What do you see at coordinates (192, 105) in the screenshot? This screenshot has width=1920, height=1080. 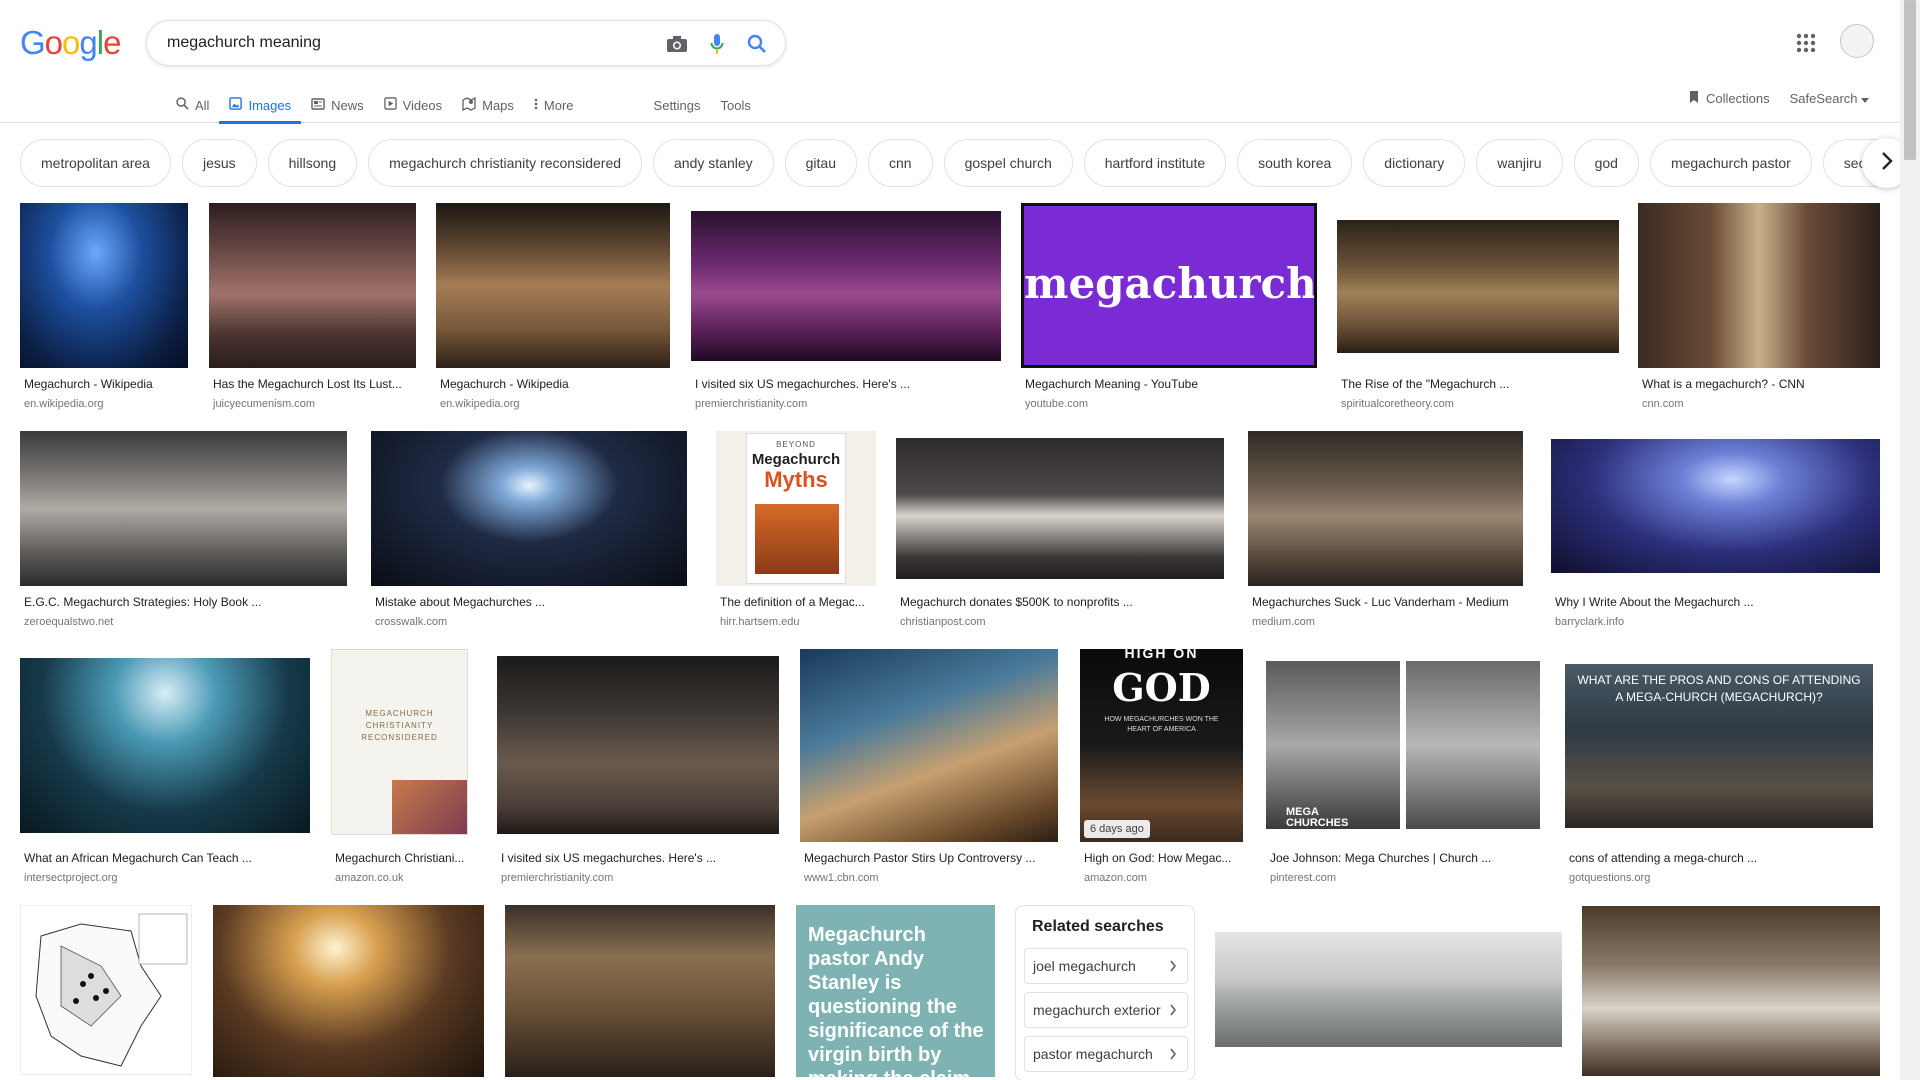 I see `tab-all: All` at bounding box center [192, 105].